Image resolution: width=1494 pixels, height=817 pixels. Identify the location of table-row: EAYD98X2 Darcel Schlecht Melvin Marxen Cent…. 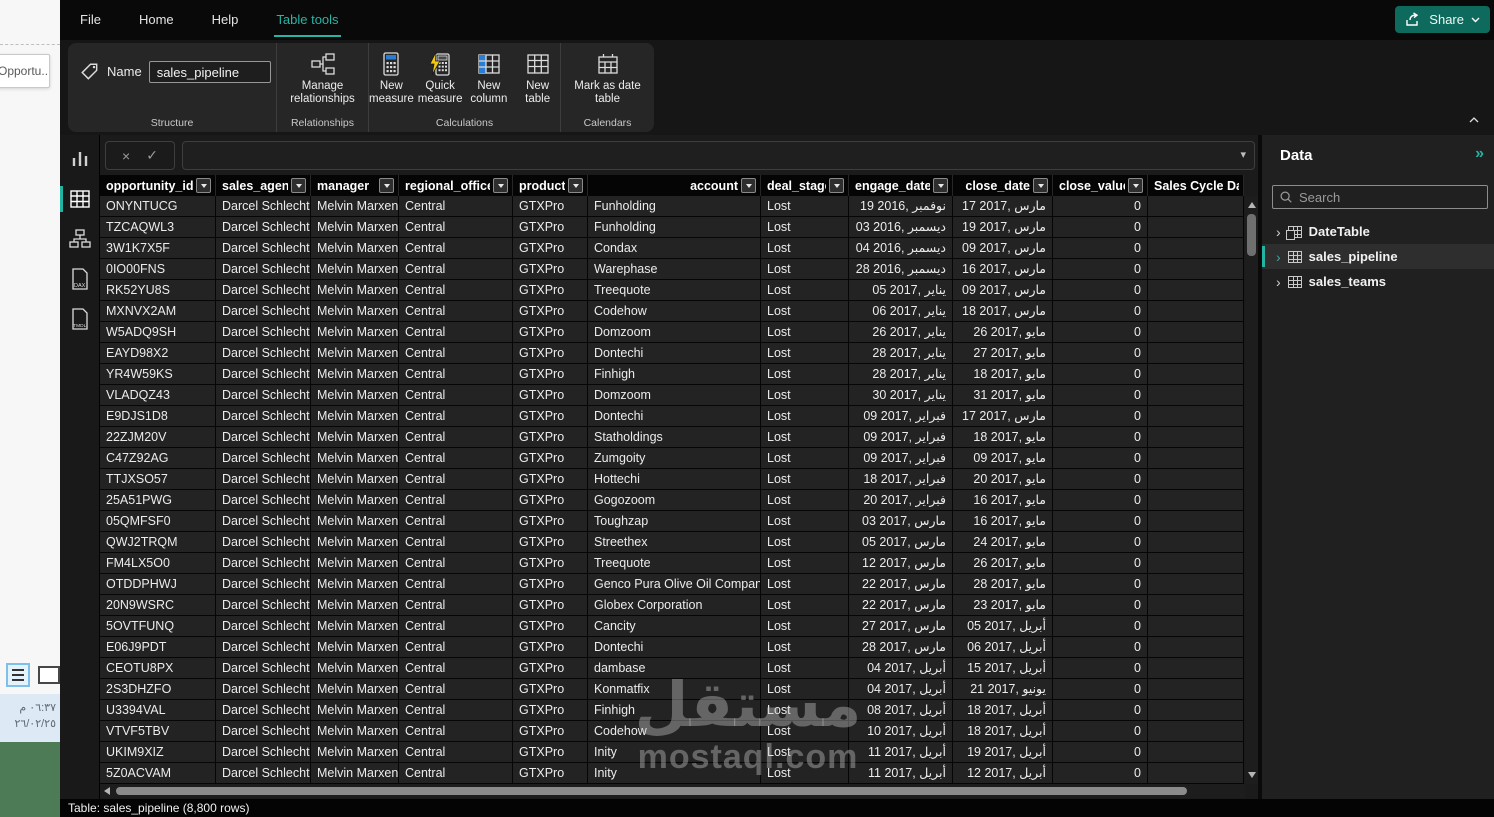
(672, 353).